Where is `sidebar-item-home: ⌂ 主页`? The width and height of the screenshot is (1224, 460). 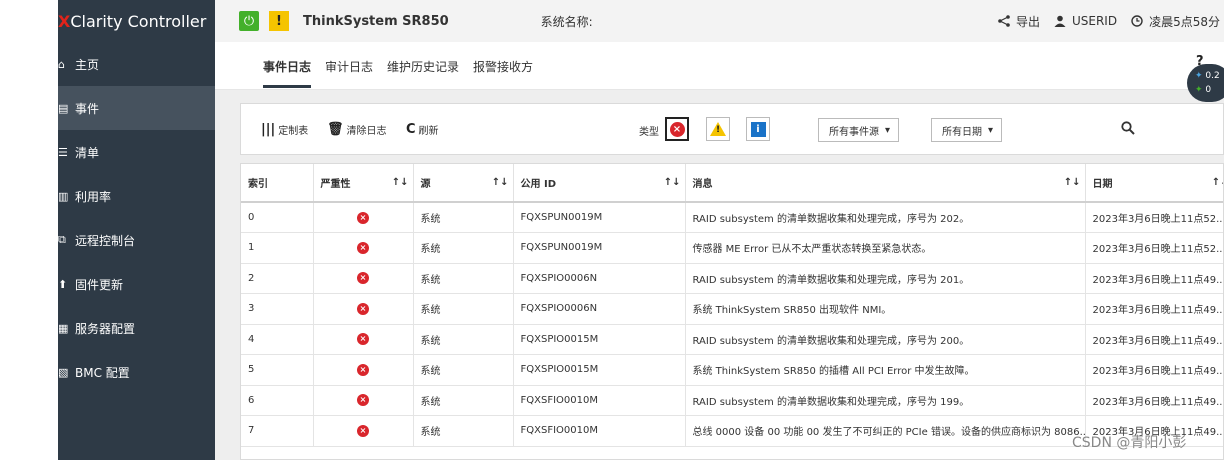 sidebar-item-home: ⌂ 主页 is located at coordinates (136, 64).